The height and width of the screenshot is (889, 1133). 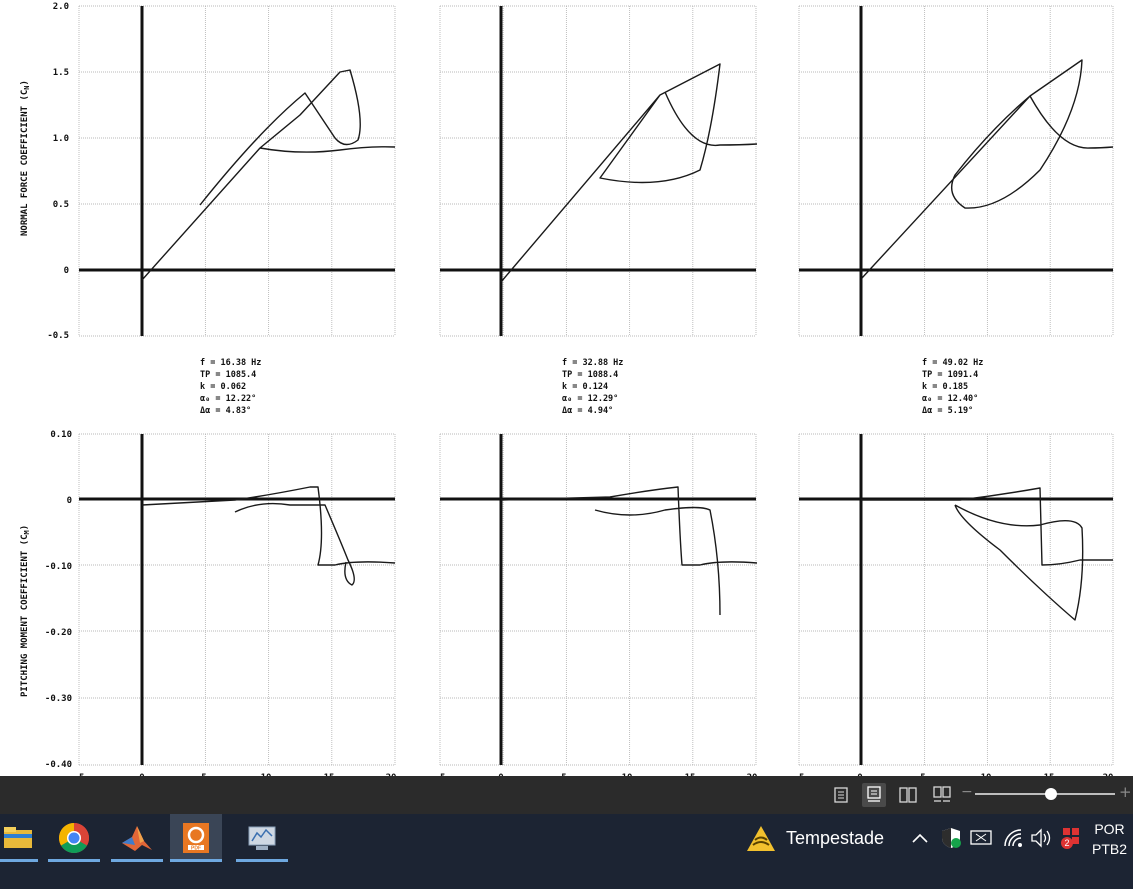 What do you see at coordinates (225, 411) in the screenshot?
I see `param-da: Δα = 4.83°` at bounding box center [225, 411].